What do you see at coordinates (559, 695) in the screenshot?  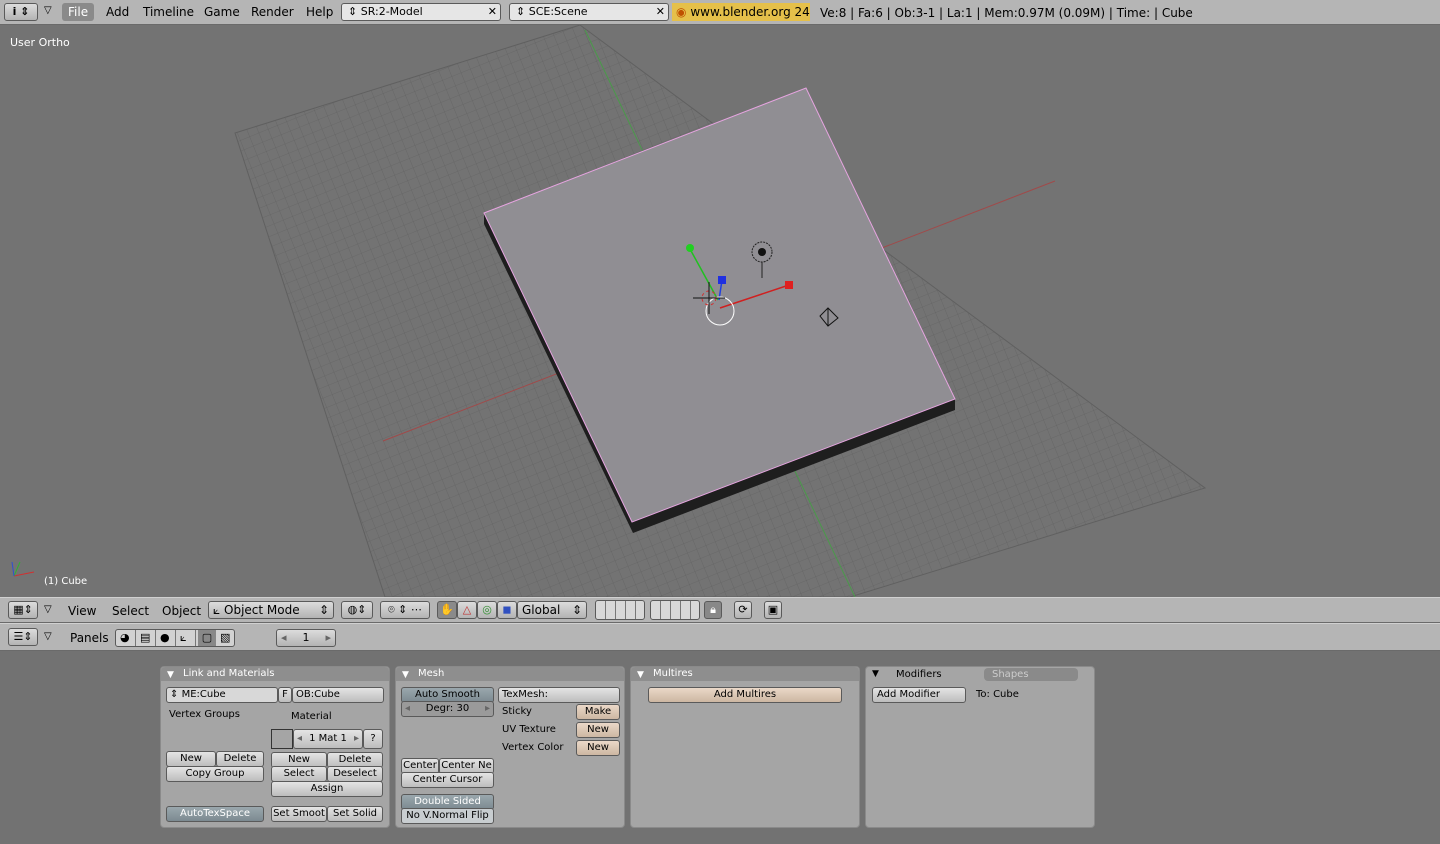 I see `texmesh-field: TexMesh:` at bounding box center [559, 695].